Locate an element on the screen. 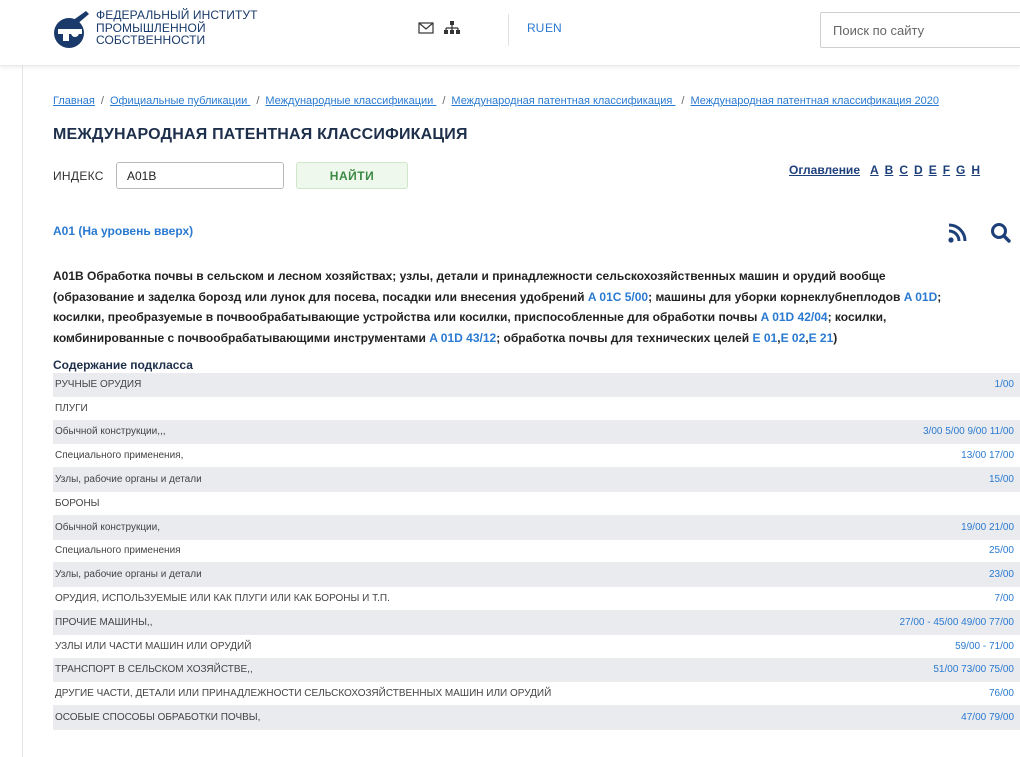 The image size is (1020, 757). toc-letter-g: G is located at coordinates (960, 170).